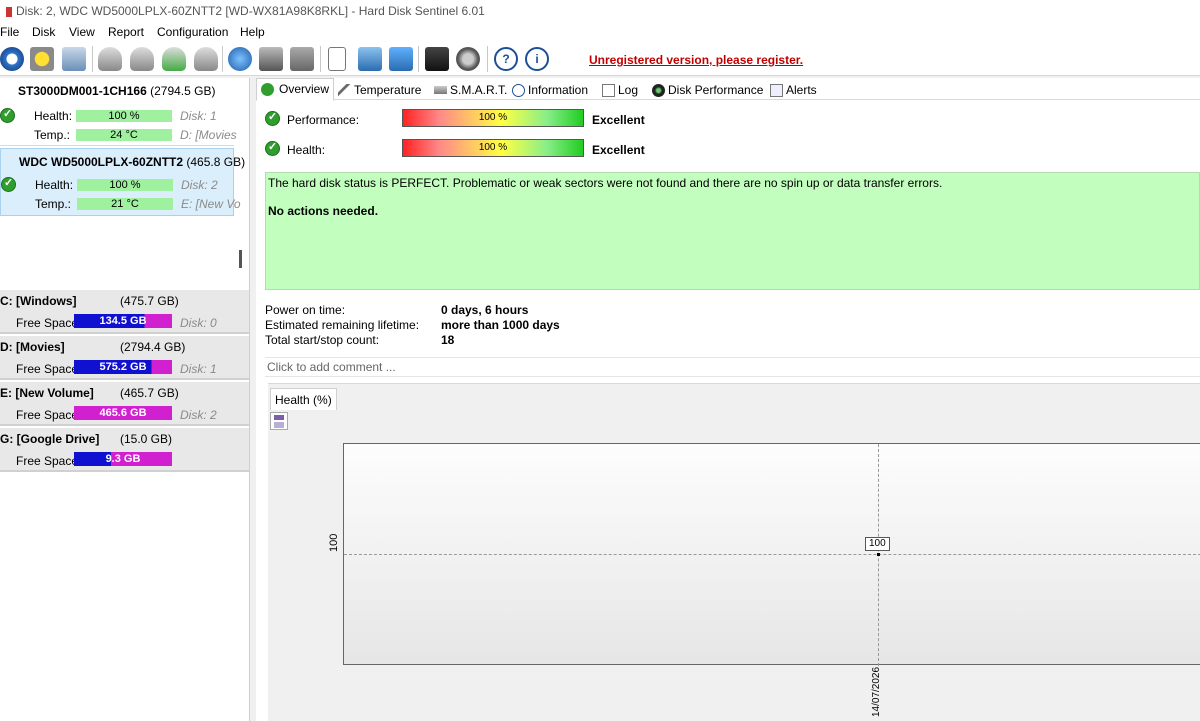 The width and height of the screenshot is (1200, 721). I want to click on tab-information: Information, so click(549, 90).